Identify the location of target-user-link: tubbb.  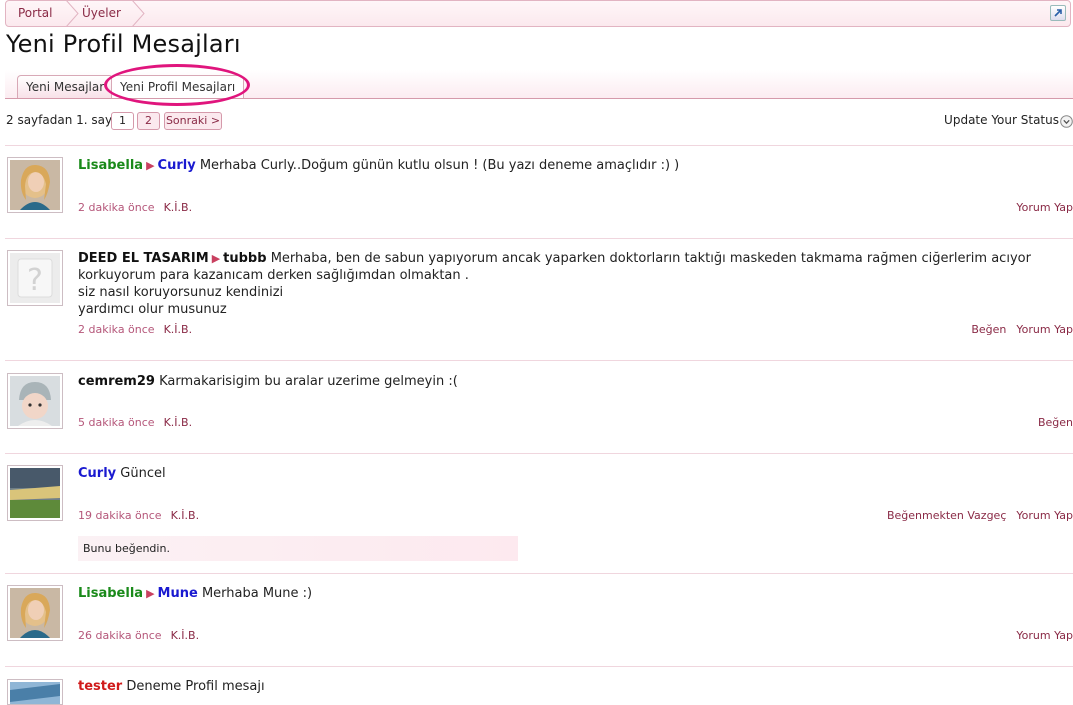
(244, 258).